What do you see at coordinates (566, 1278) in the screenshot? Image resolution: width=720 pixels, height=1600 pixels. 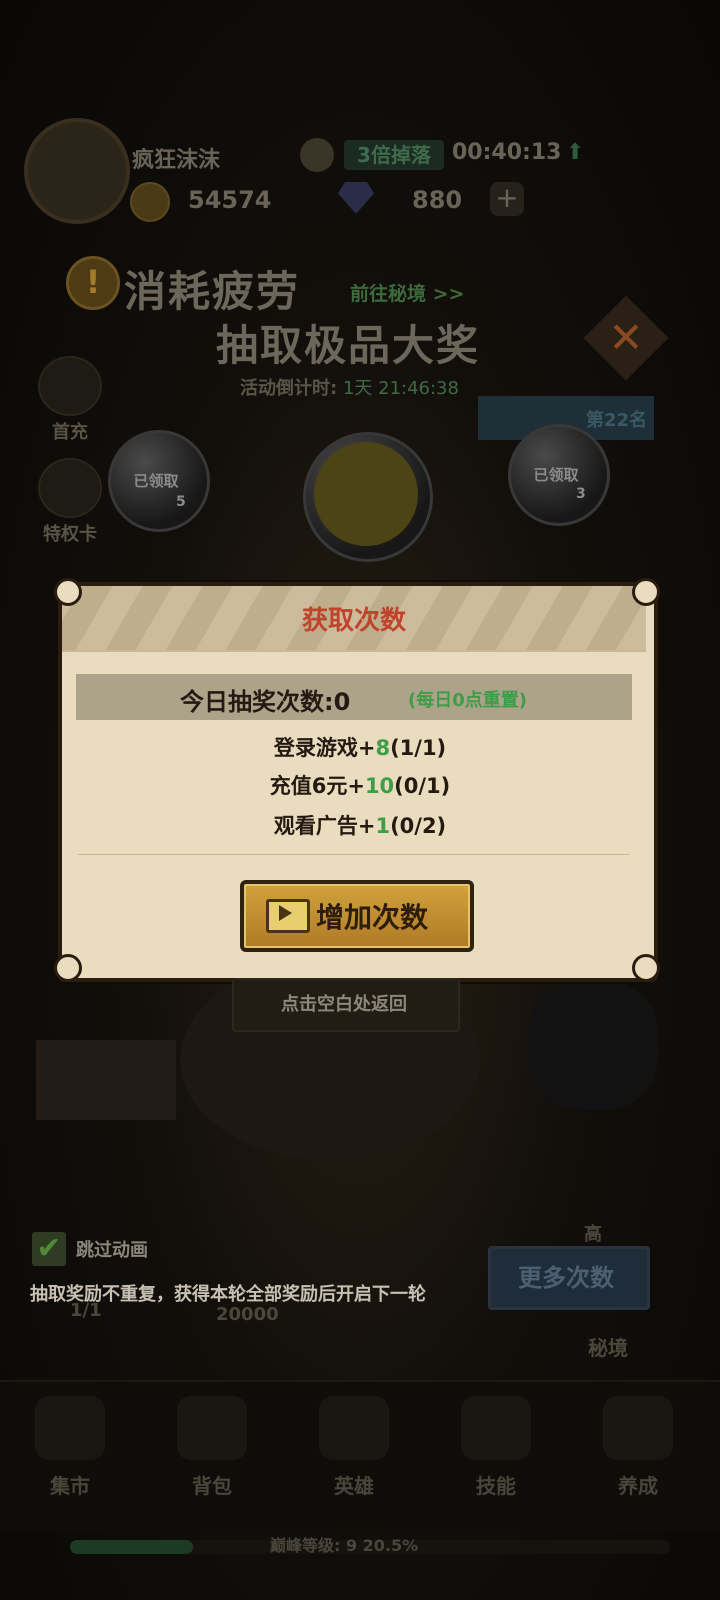 I see `more-attempts-label: 更多次数` at bounding box center [566, 1278].